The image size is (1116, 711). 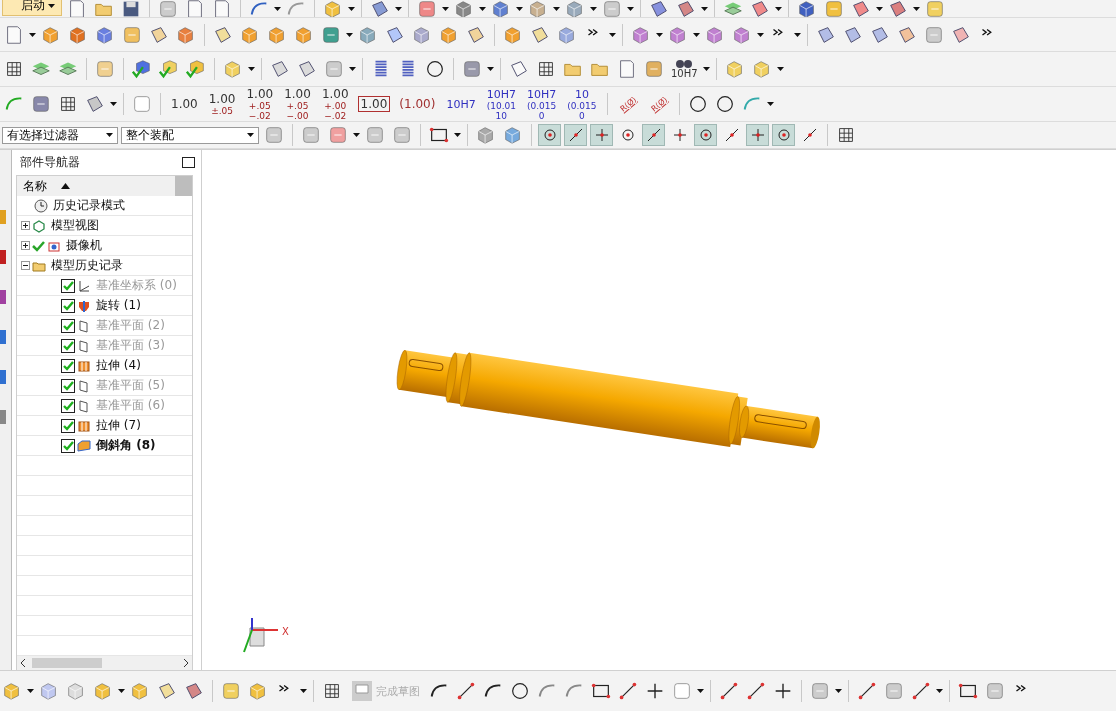 I want to click on tree-item-label: 模型历史记录, so click(x=87, y=265).